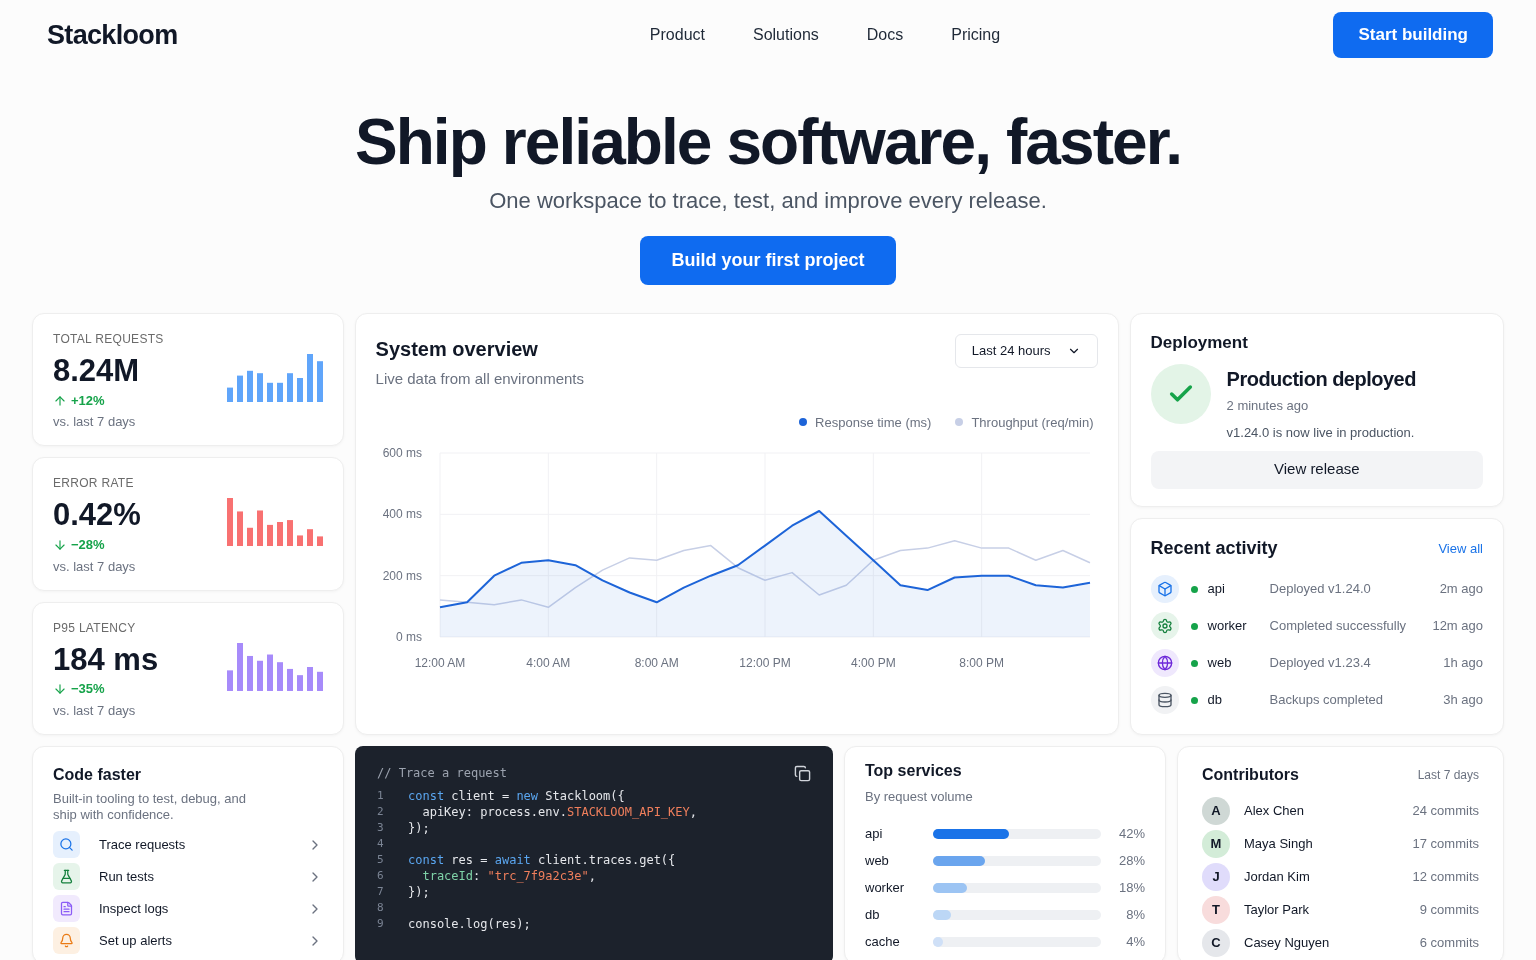  What do you see at coordinates (1199, 343) in the screenshot?
I see `card-title: Deployment` at bounding box center [1199, 343].